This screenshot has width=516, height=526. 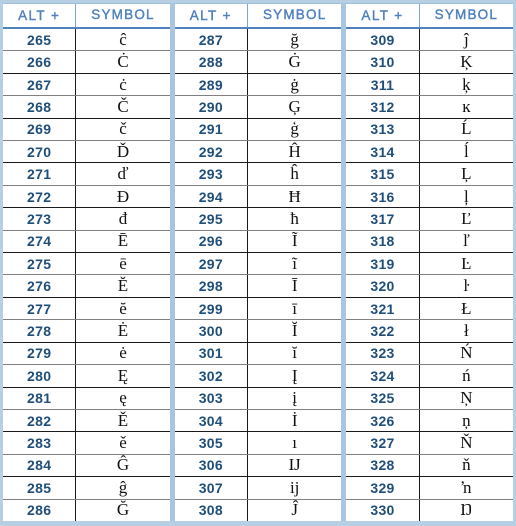 What do you see at coordinates (294, 286) in the screenshot?
I see `symbol-cell: Ī` at bounding box center [294, 286].